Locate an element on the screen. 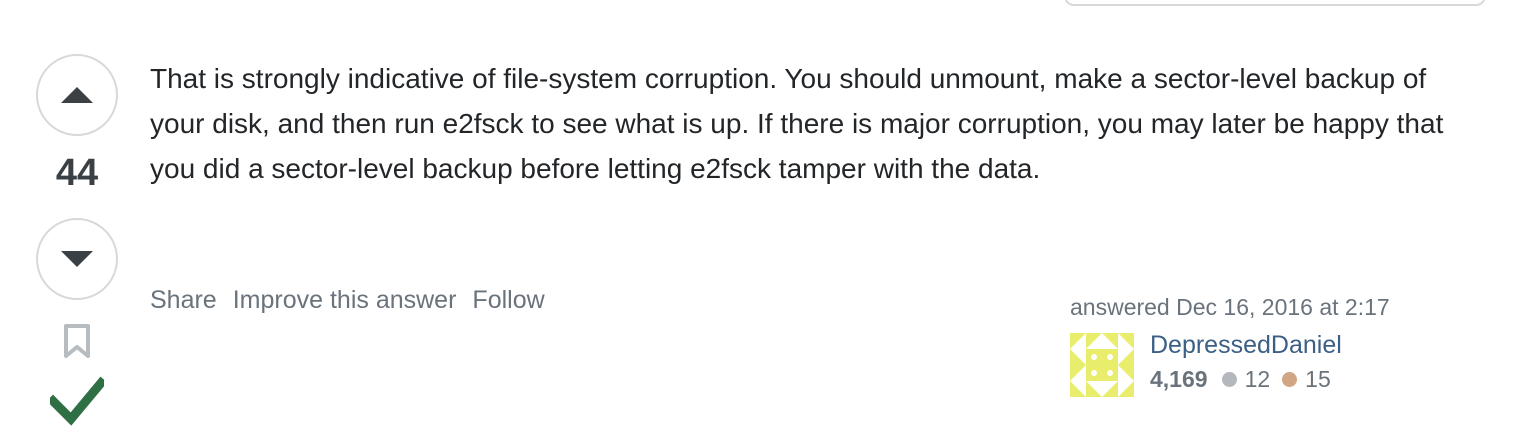 Image resolution: width=1516 pixels, height=440 pixels. accepted-answer-indicator is located at coordinates (77, 403).